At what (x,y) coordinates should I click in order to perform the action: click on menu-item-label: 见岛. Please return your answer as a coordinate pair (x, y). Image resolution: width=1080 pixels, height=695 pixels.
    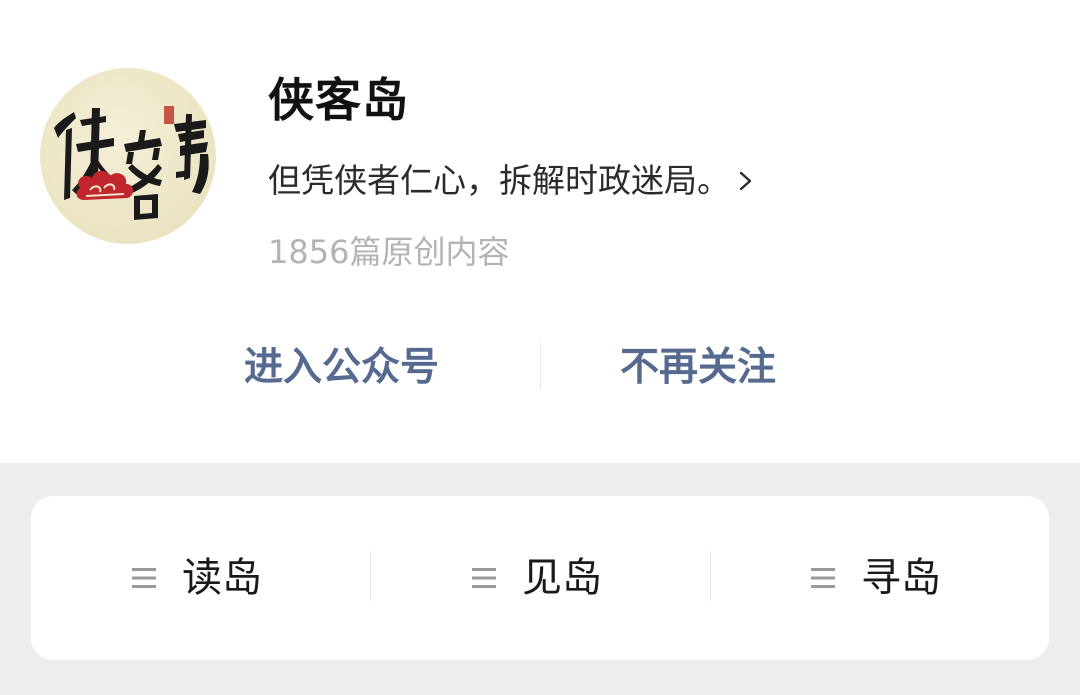
    Looking at the image, I should click on (562, 578).